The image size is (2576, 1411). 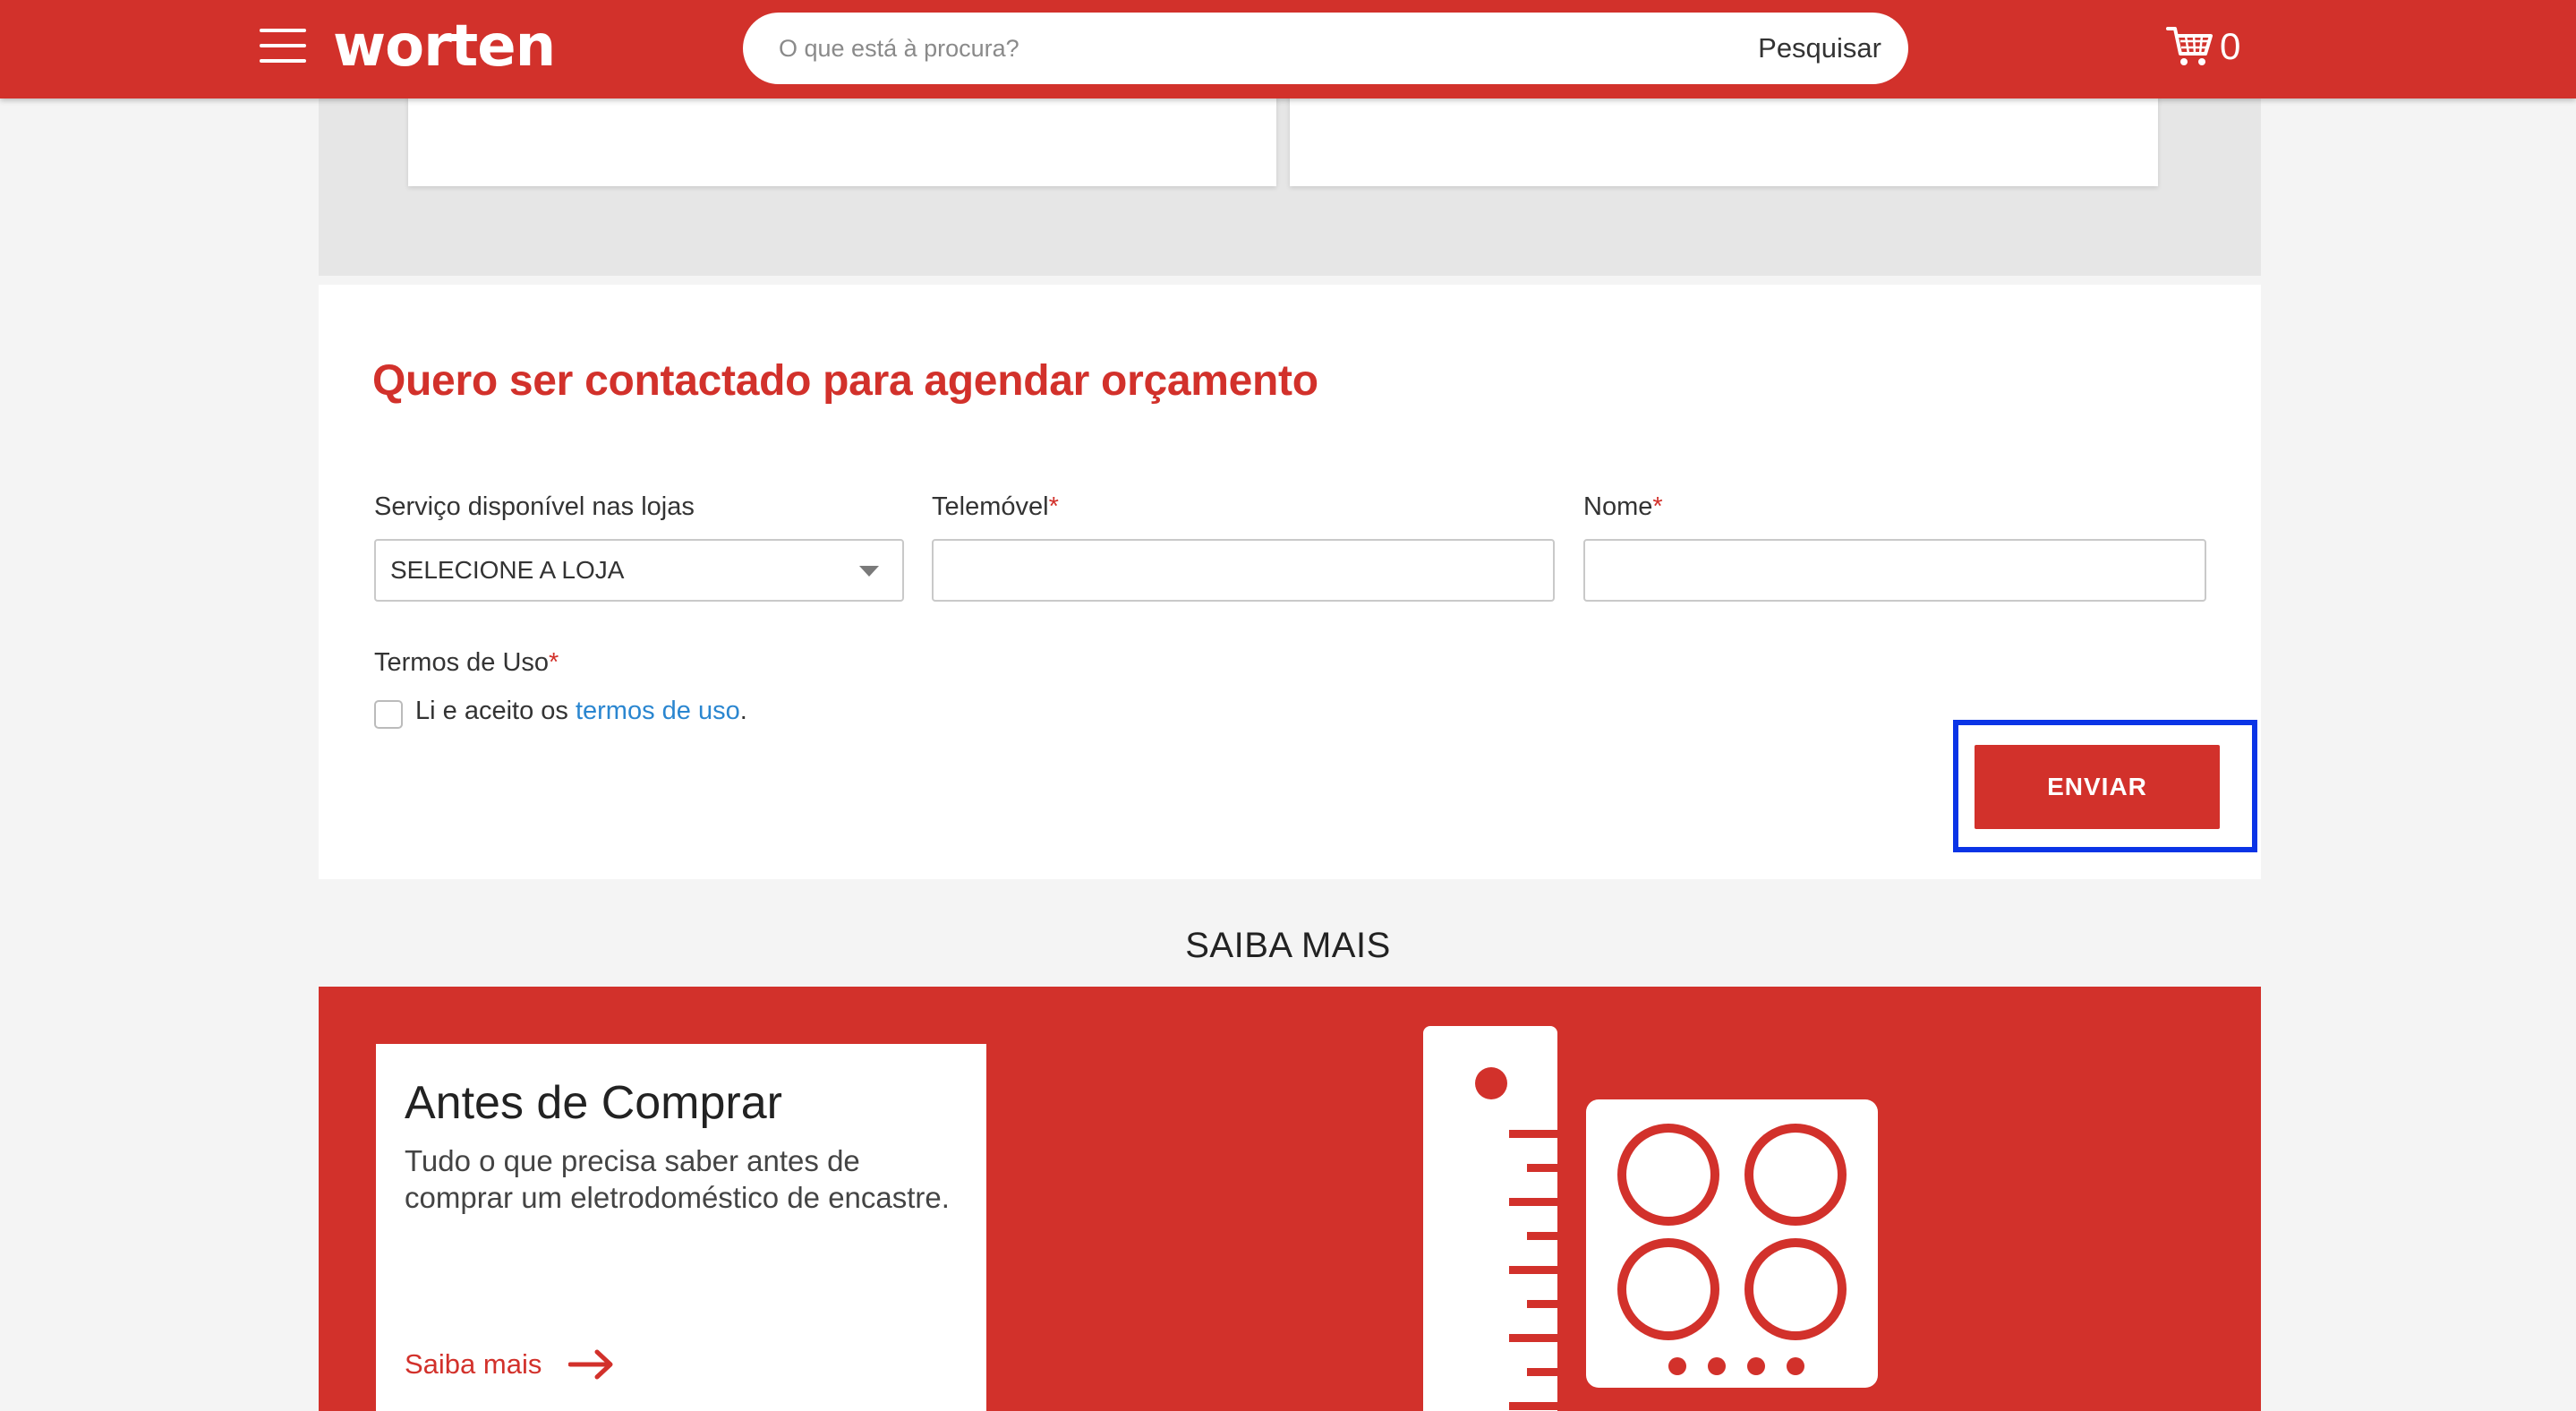 I want to click on terms-checkbox, so click(x=388, y=714).